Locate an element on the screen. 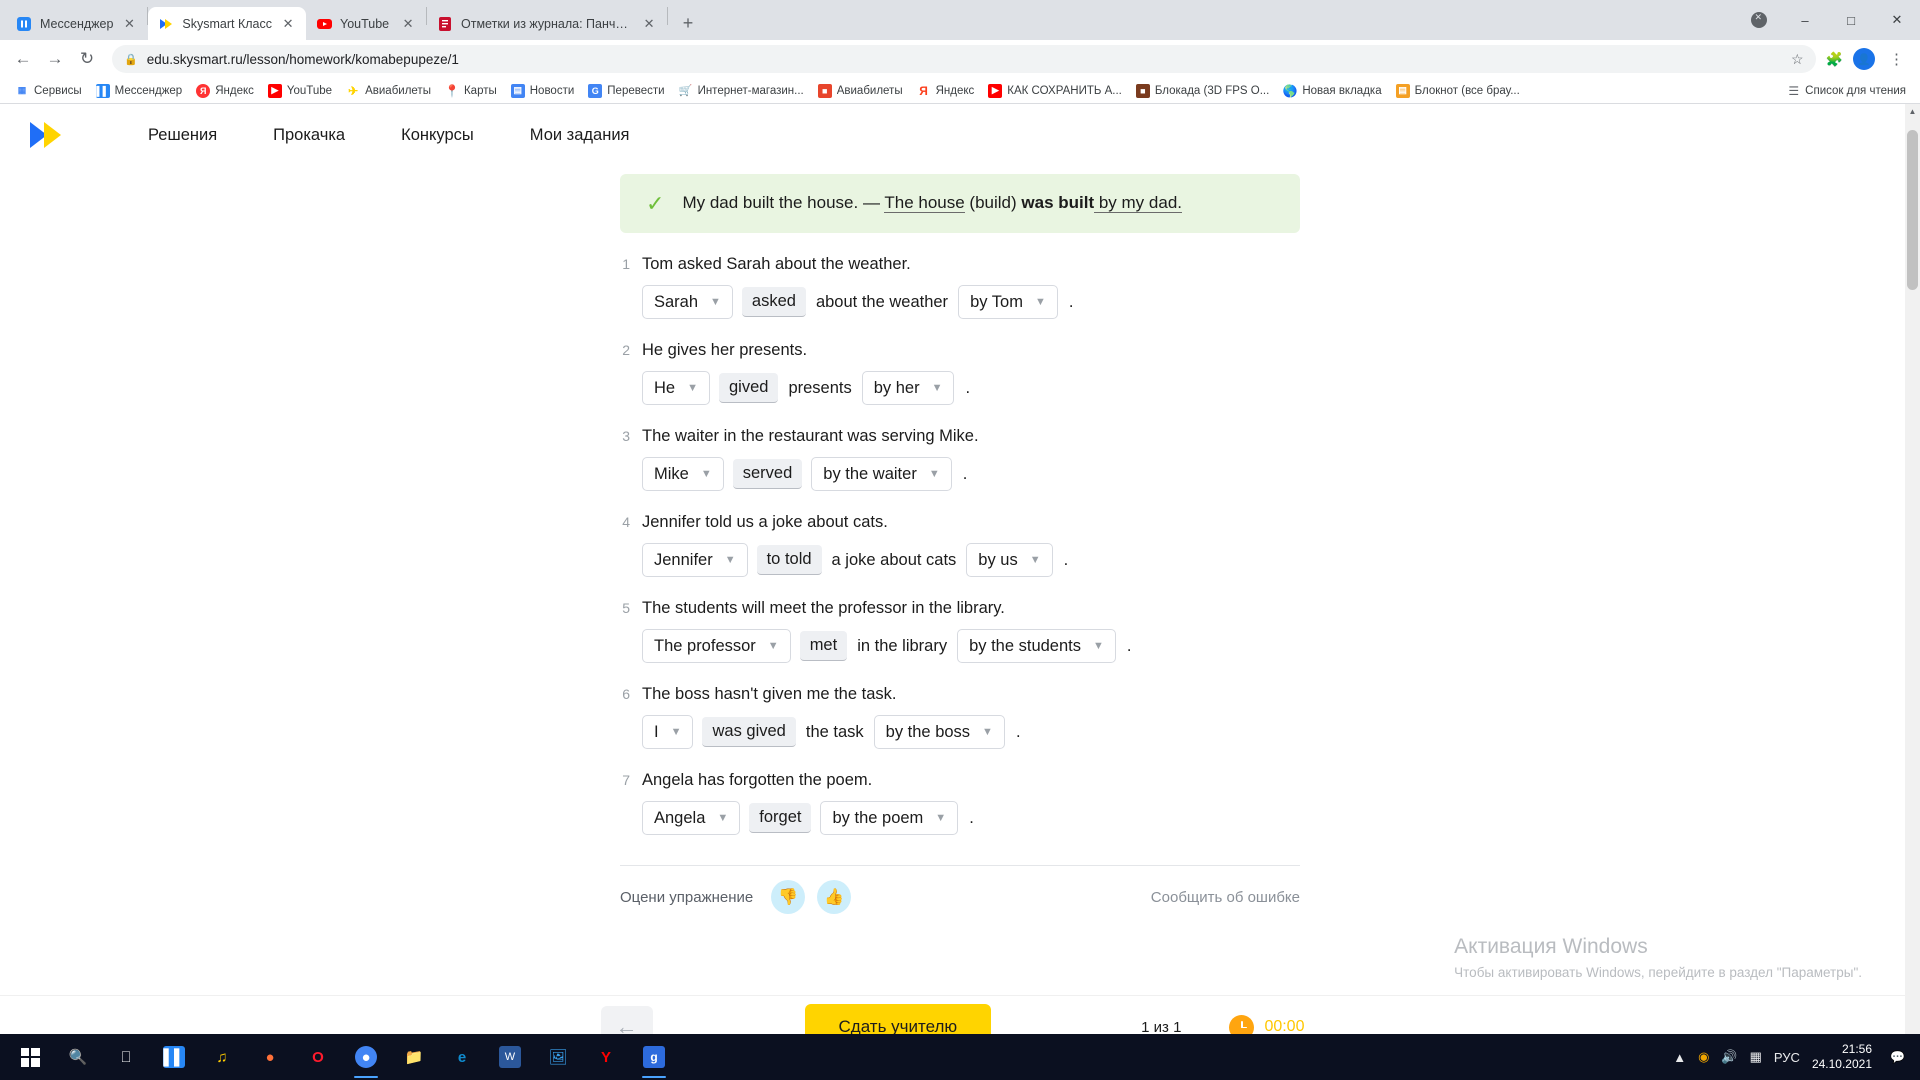 The width and height of the screenshot is (1920, 1080). chrome-menu-icon: ⋮ is located at coordinates (1896, 59).